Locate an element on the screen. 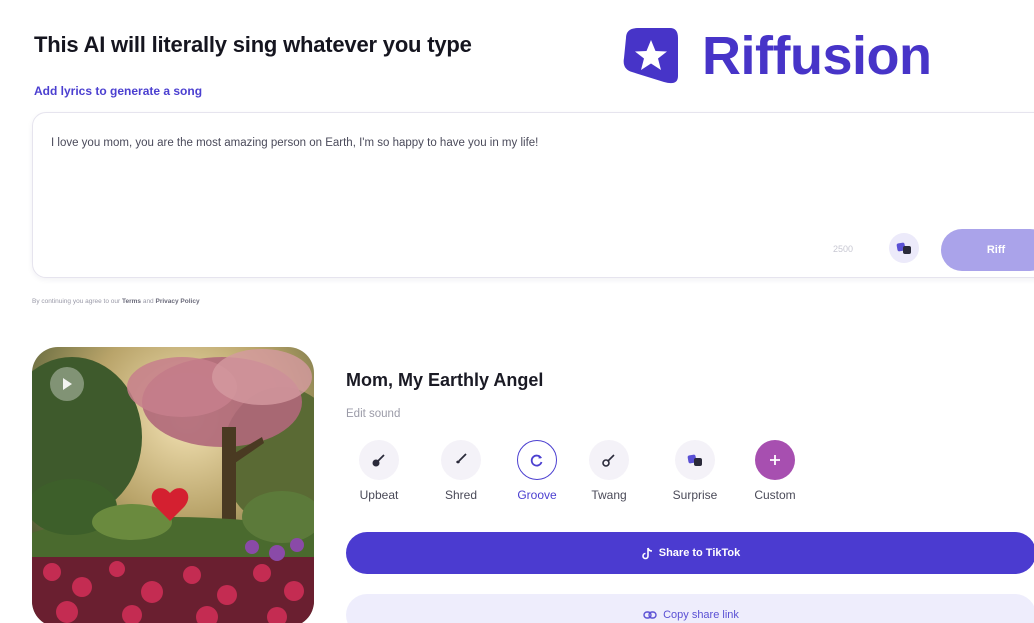  sound-option-upbeat: Upbeat is located at coordinates (379, 471).